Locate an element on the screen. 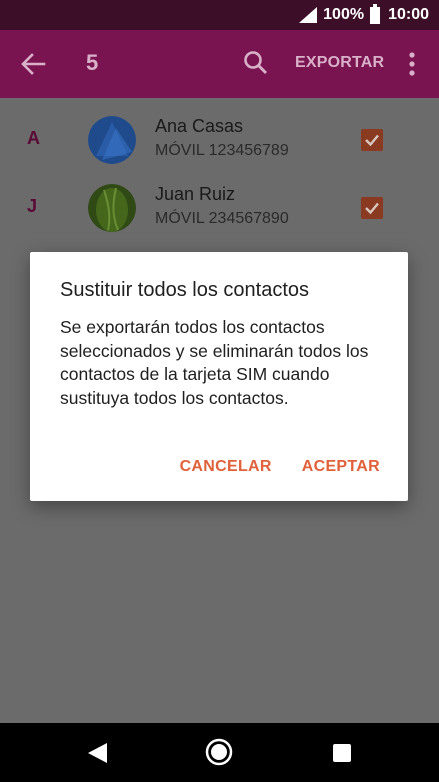  signal-icon is located at coordinates (308, 15).